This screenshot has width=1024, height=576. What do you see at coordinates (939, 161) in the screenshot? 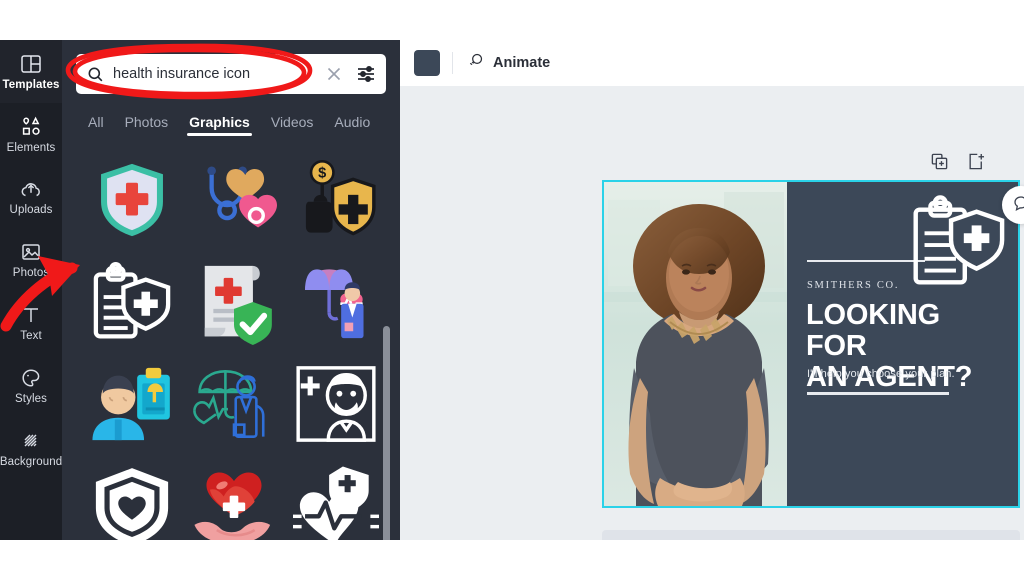
I see `duplicate-page-icon` at bounding box center [939, 161].